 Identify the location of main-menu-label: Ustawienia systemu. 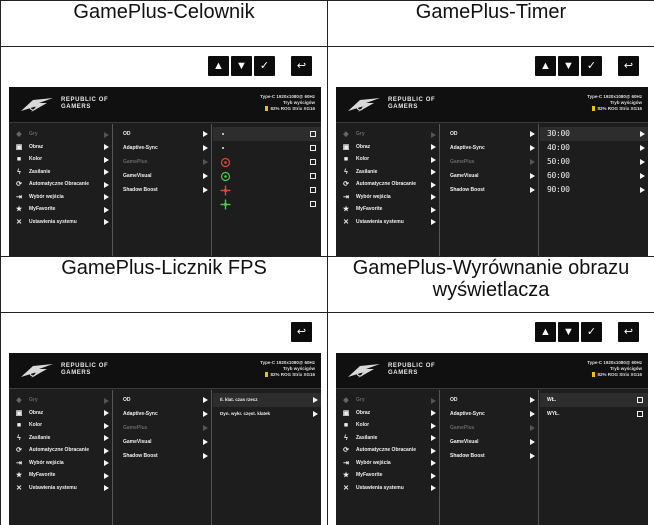
(53, 221).